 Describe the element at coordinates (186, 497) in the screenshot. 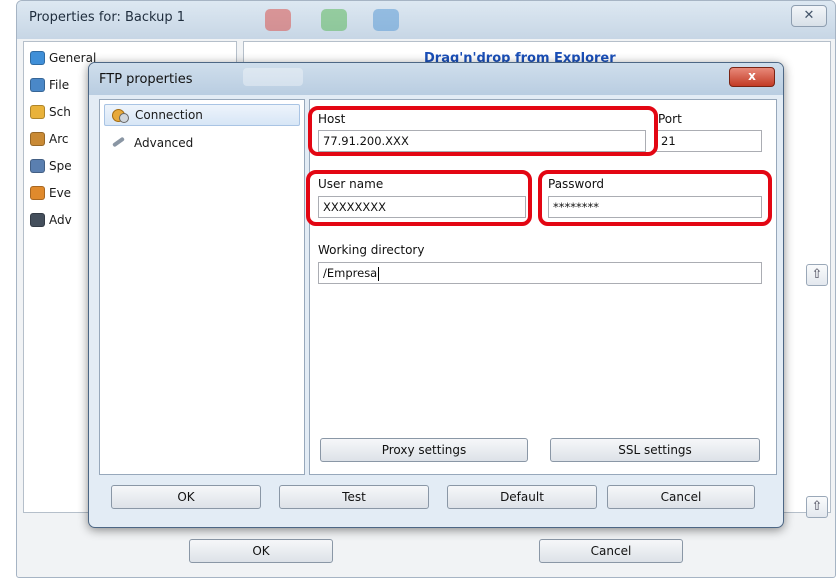

I see `ftp-ok-button: OK` at that location.